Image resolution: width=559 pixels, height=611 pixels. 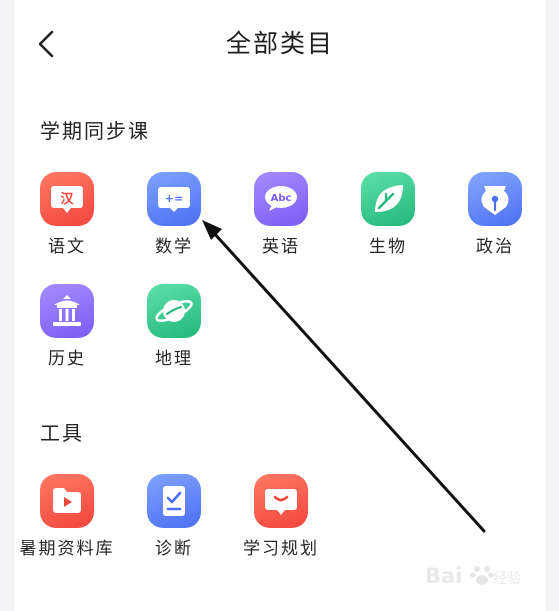 I want to click on math-chat-icon: +=, so click(x=174, y=199).